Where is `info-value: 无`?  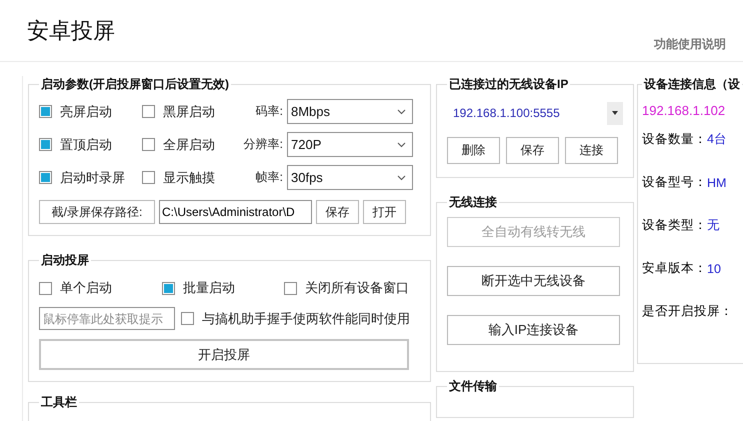 info-value: 无 is located at coordinates (713, 225).